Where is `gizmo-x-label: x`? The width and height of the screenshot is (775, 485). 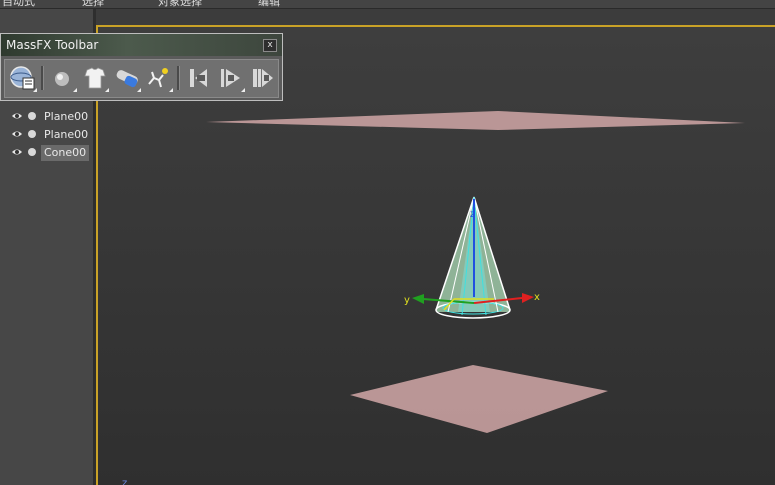
gizmo-x-label: x is located at coordinates (537, 297).